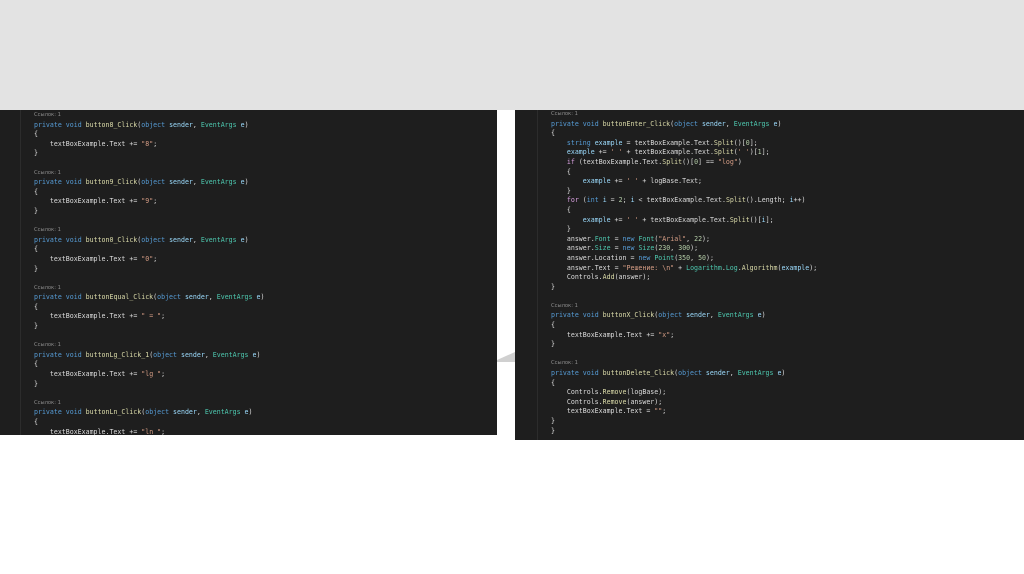 The height and width of the screenshot is (574, 1024). Describe the element at coordinates (107, 316) in the screenshot. I see `code-line: textBoxExample.Text += " = ";` at that location.